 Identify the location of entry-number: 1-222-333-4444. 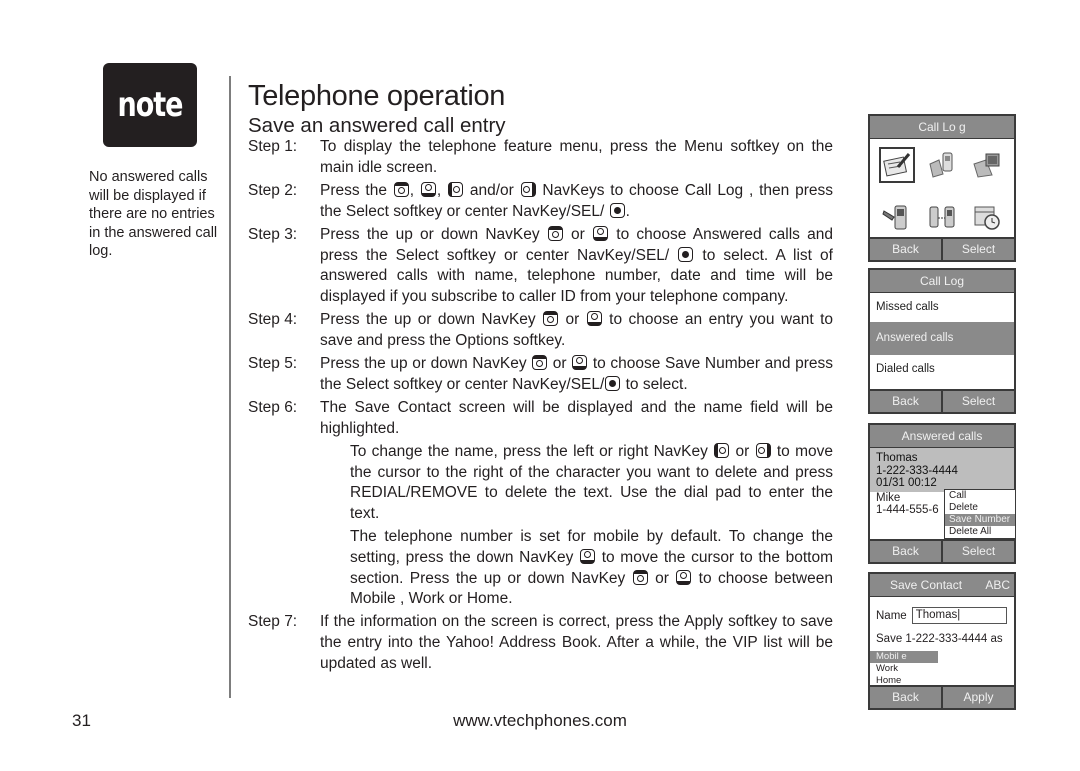
(917, 470).